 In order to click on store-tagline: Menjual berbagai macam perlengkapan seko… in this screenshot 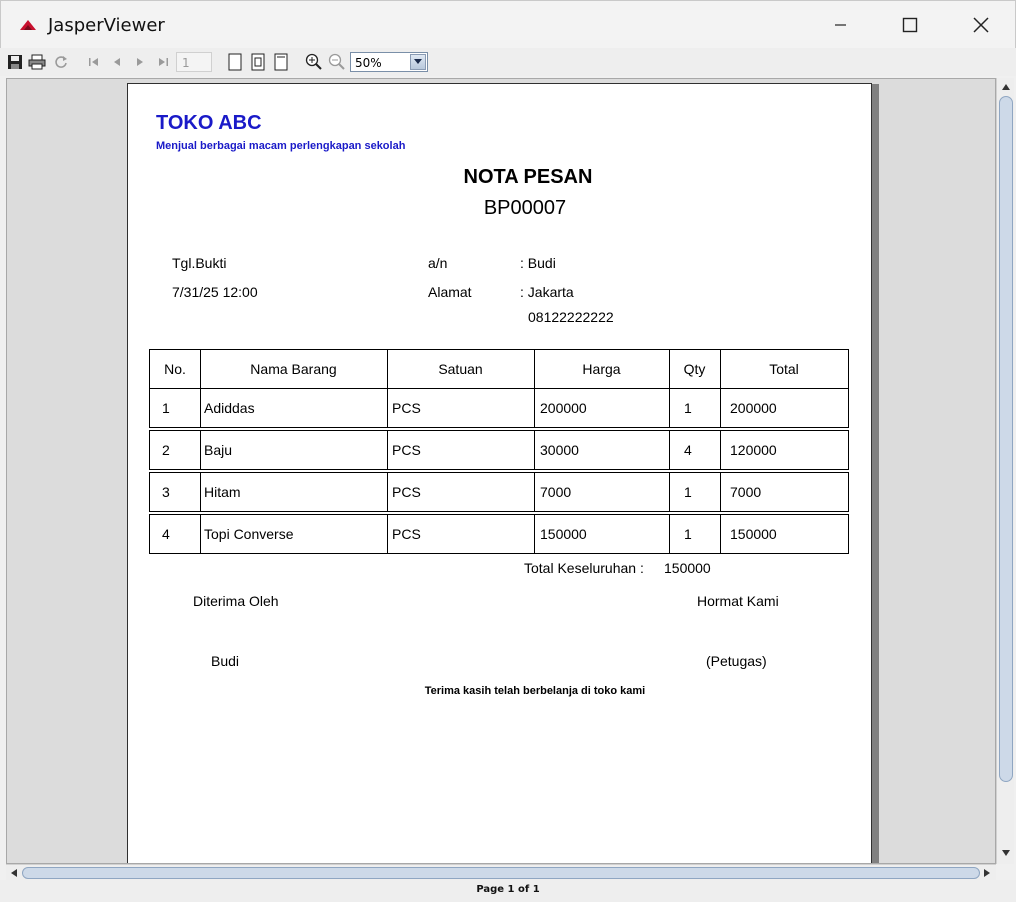, I will do `click(281, 146)`.